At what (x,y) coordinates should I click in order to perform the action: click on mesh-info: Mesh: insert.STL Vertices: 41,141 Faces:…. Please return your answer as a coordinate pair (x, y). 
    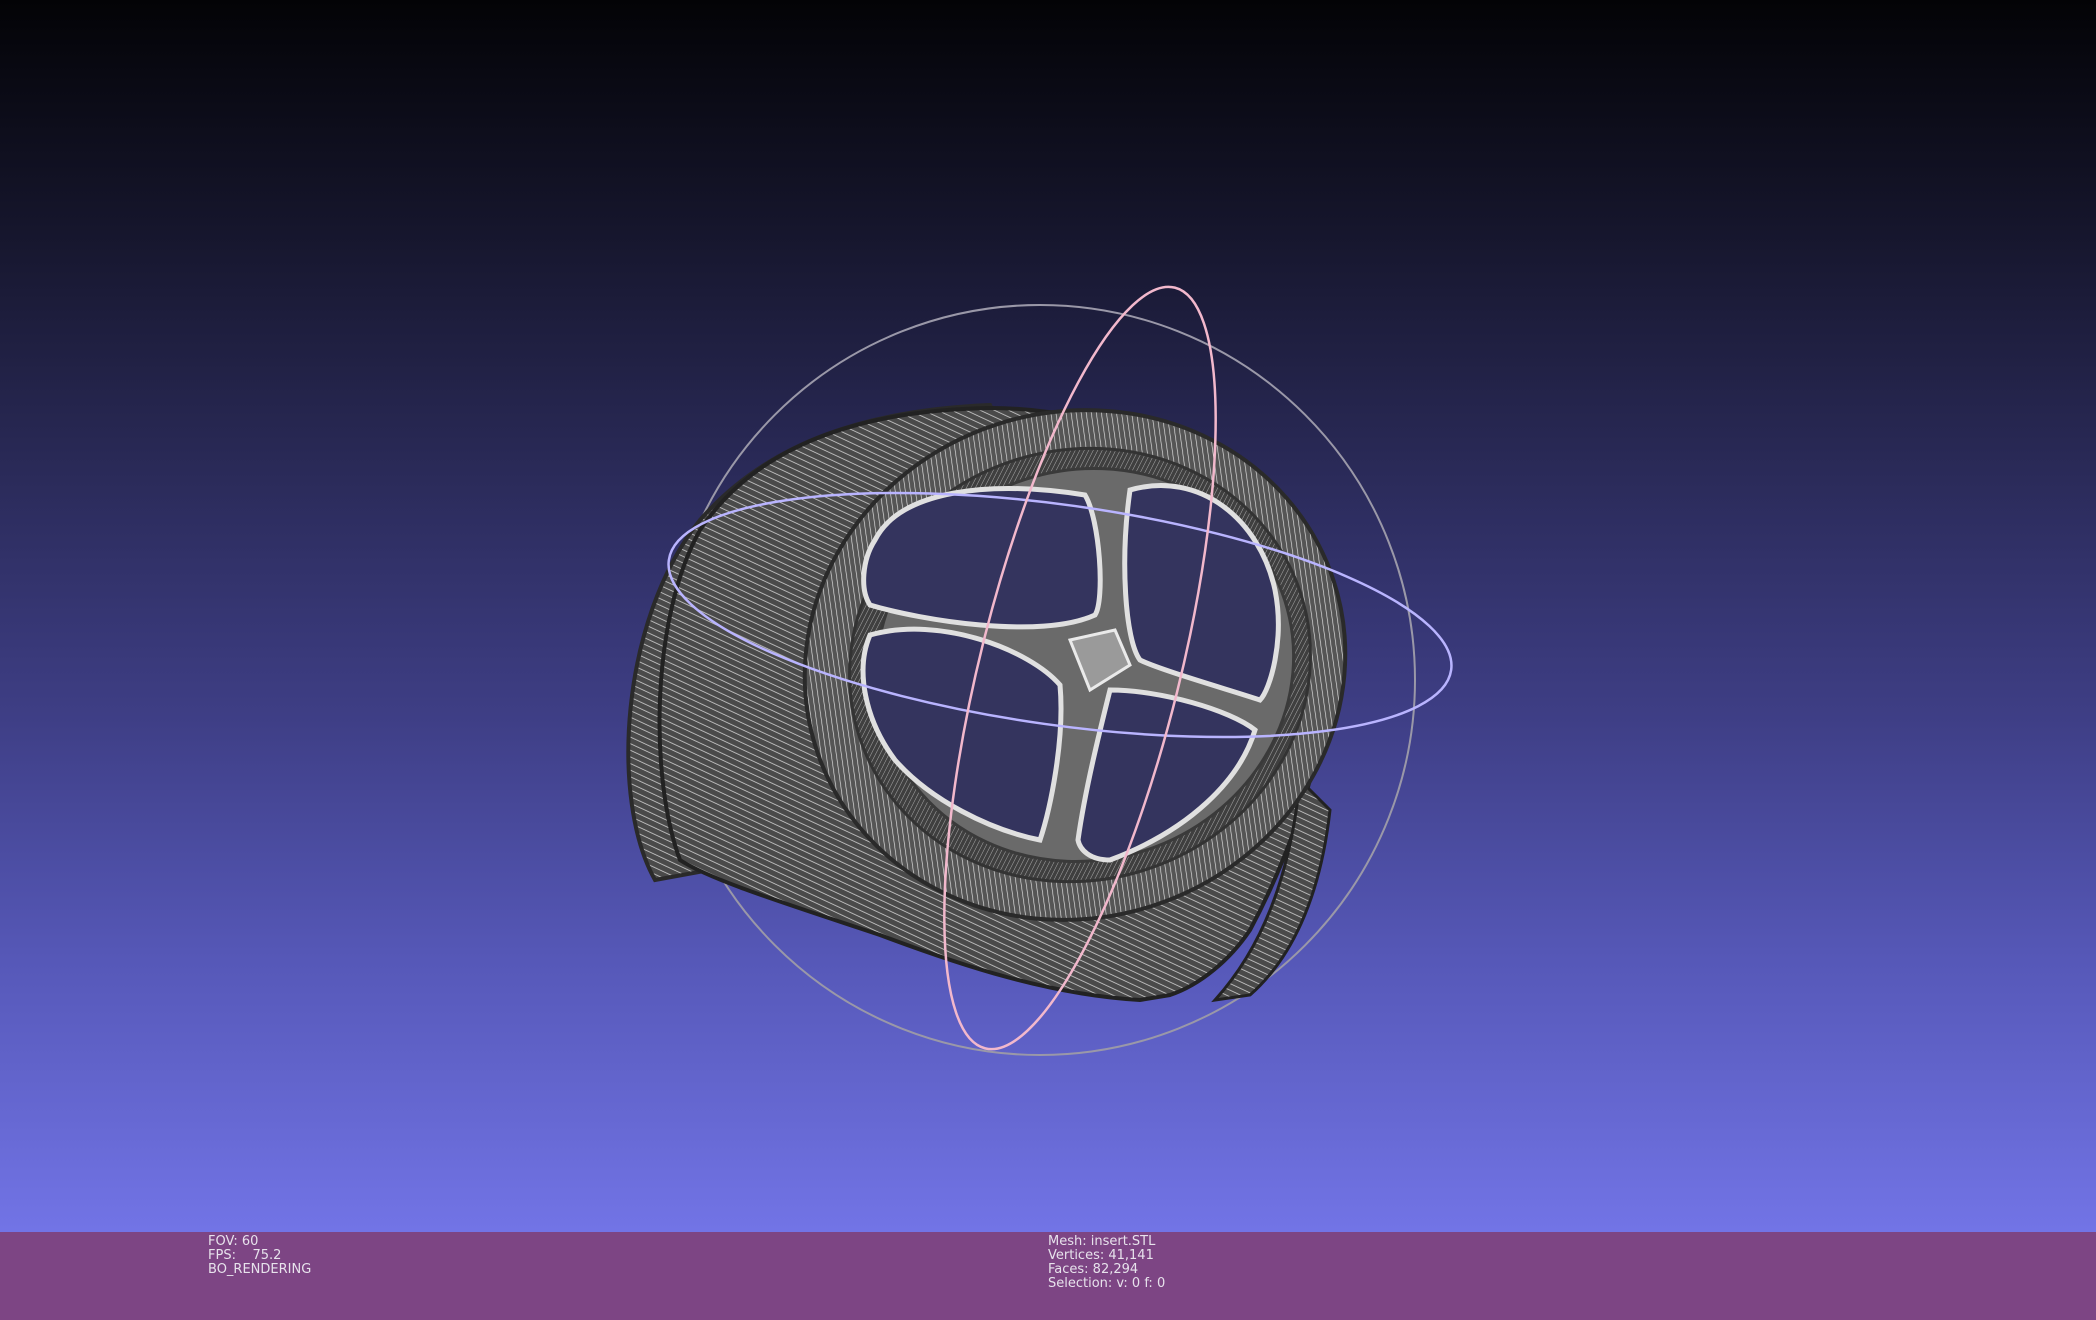
    Looking at the image, I should click on (1106, 1263).